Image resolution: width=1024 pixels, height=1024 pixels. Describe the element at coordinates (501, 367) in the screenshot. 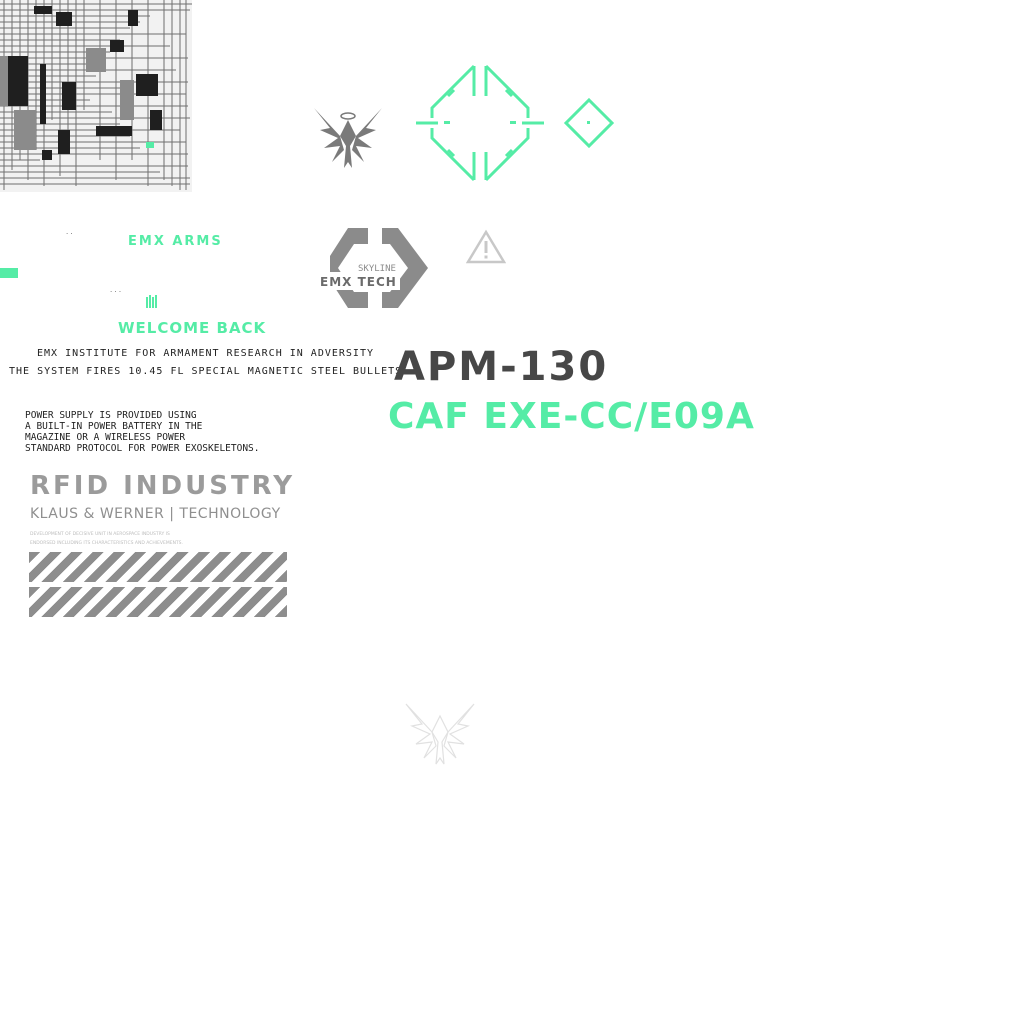

I see `model-name: APM-130` at that location.